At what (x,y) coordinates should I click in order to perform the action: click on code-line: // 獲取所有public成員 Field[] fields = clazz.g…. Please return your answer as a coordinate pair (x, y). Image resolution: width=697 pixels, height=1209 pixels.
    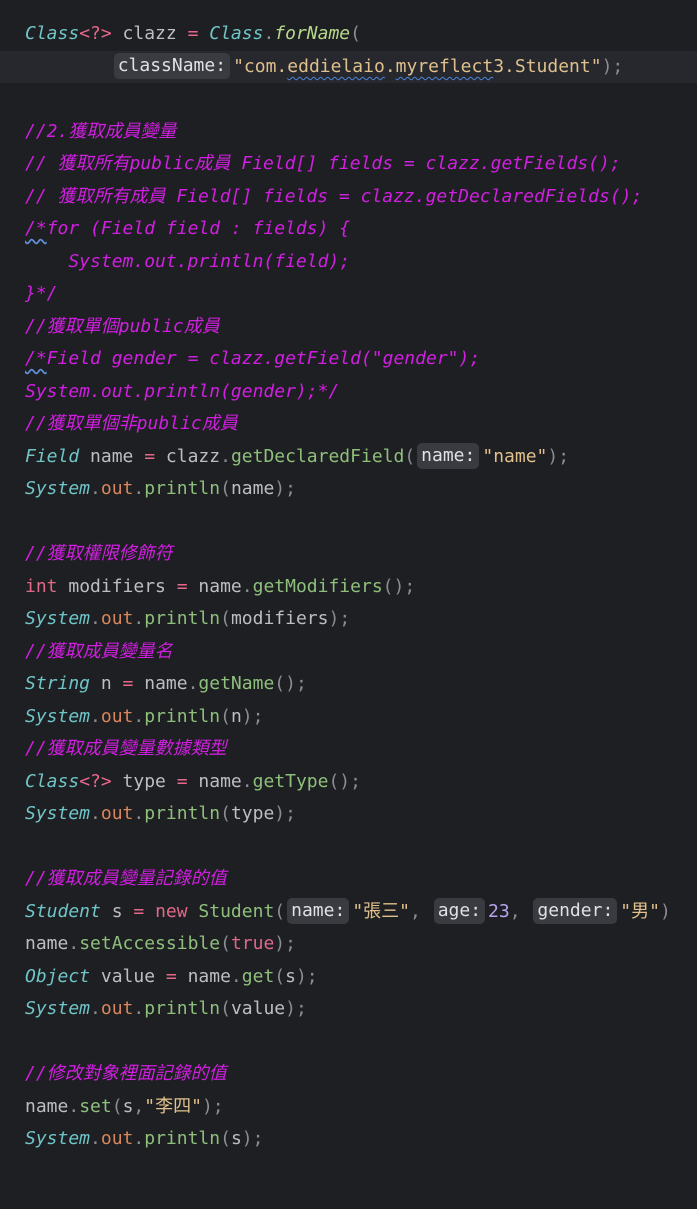
    Looking at the image, I should click on (348, 164).